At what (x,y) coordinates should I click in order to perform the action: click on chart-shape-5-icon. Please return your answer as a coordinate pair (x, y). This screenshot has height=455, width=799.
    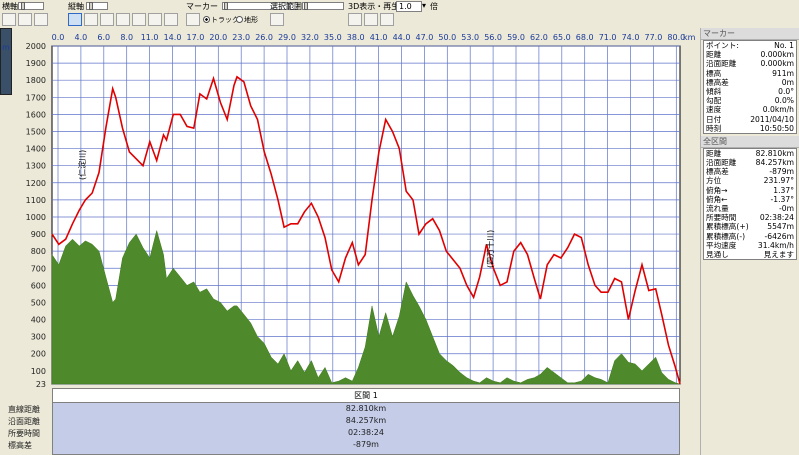
    Looking at the image, I should click on (171, 19).